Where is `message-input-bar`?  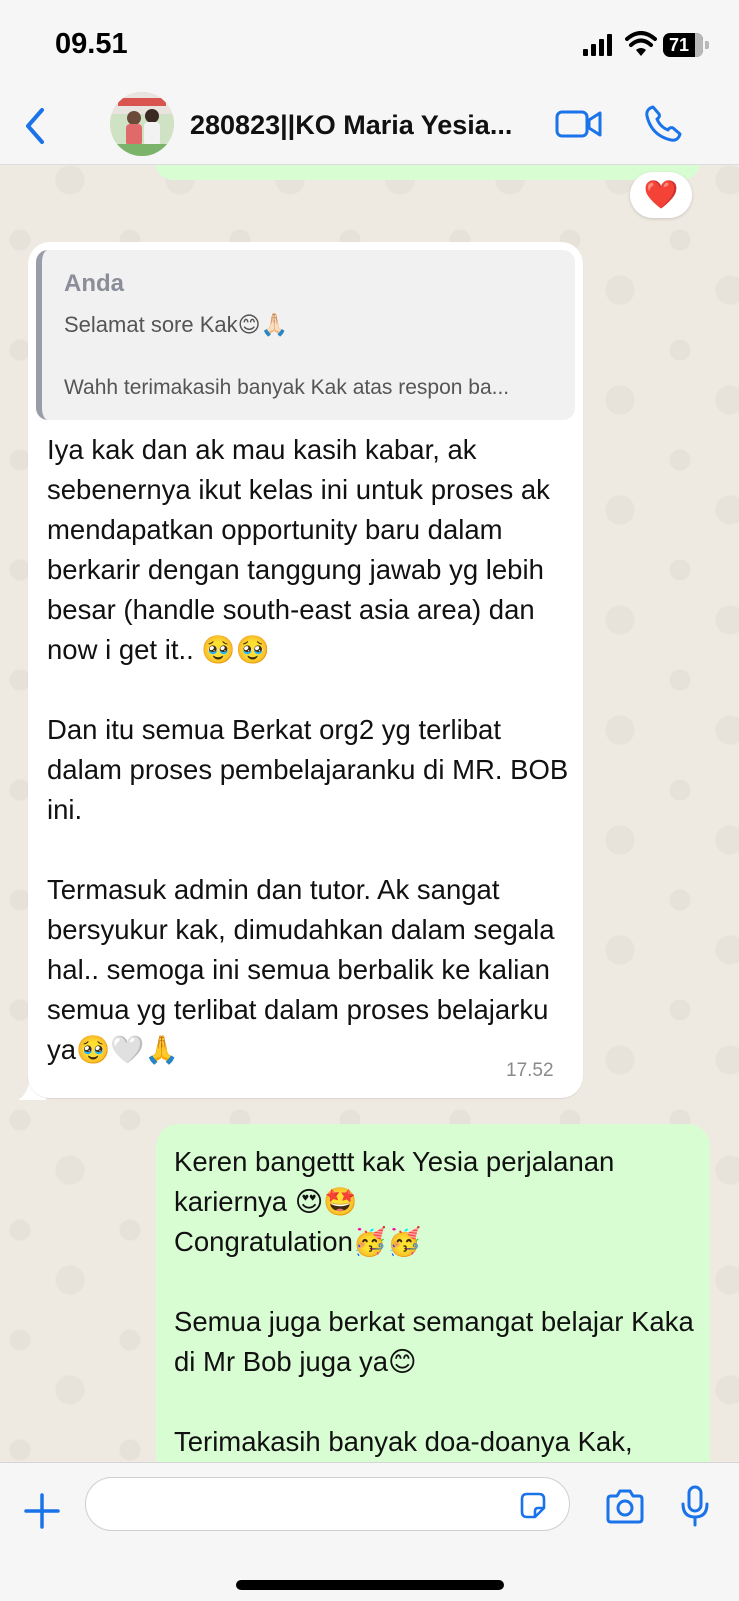 message-input-bar is located at coordinates (369, 1531).